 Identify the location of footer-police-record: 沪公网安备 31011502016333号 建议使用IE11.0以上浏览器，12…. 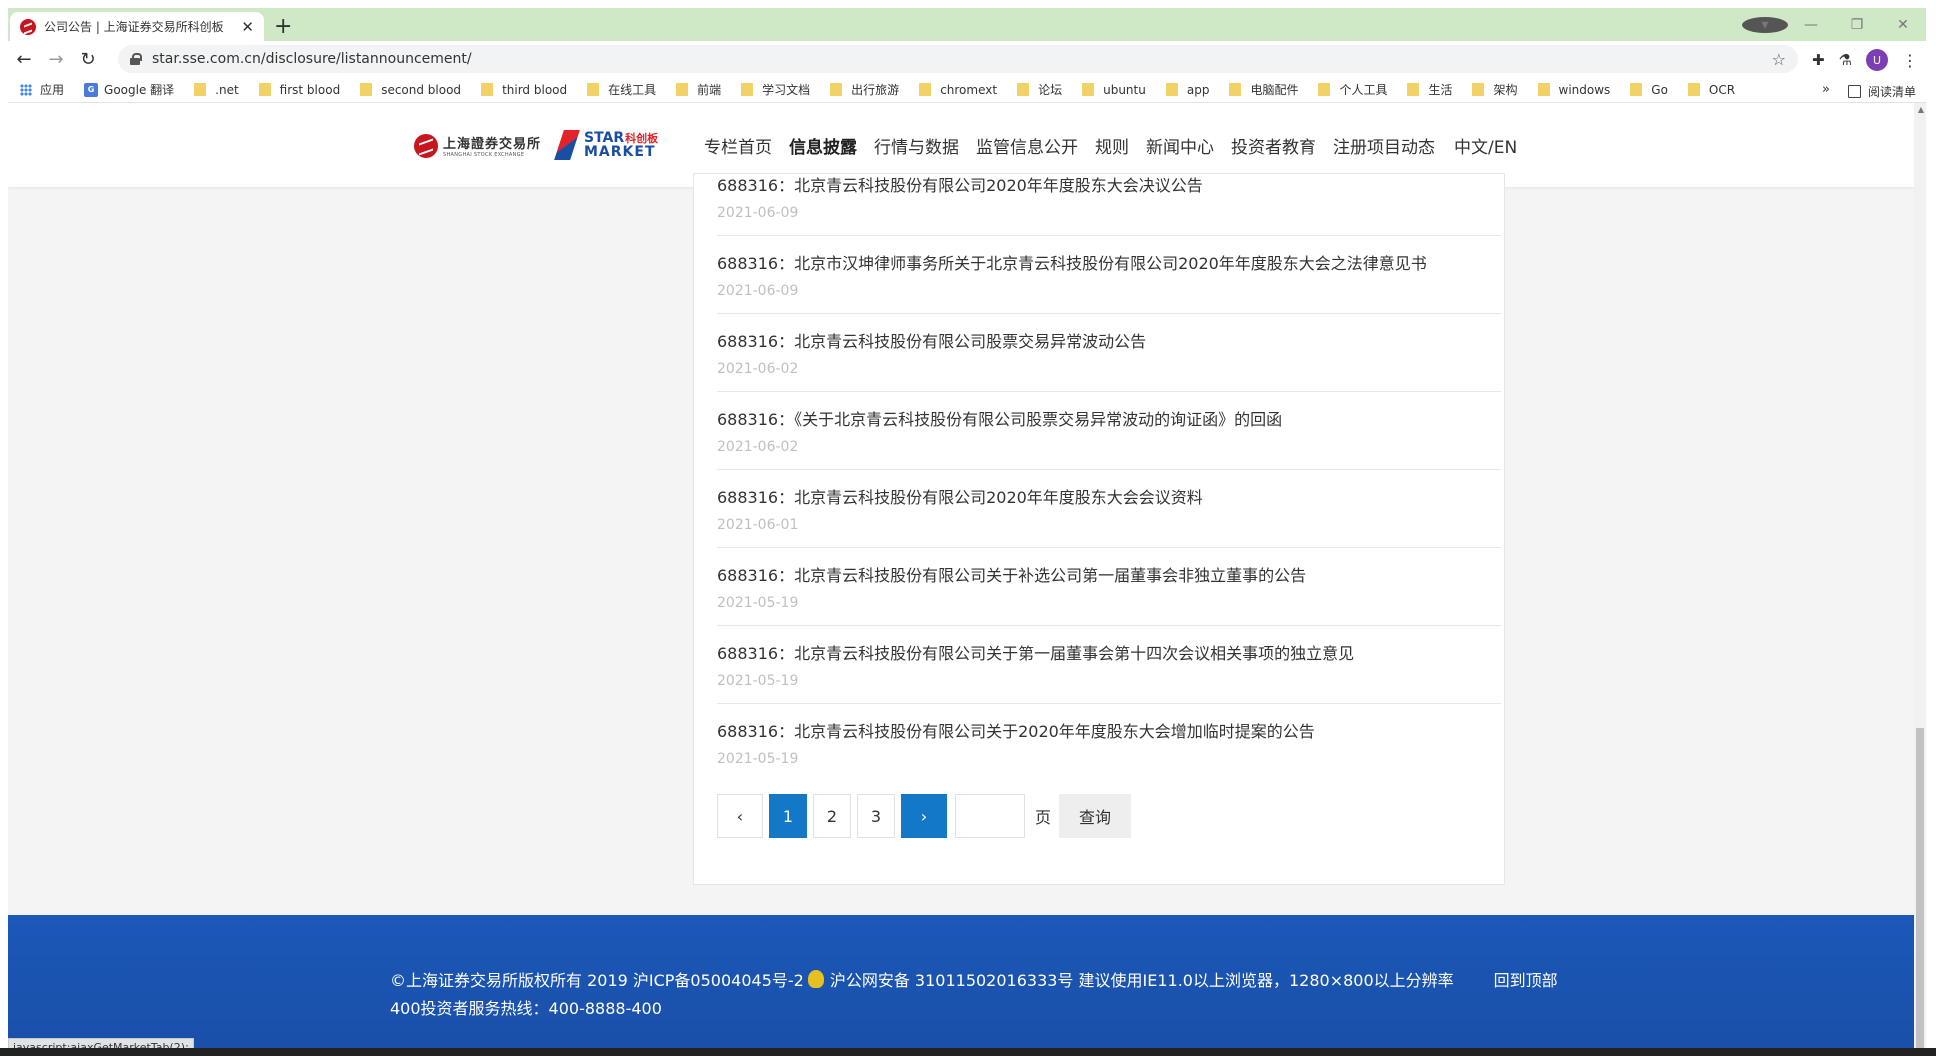
(1141, 980).